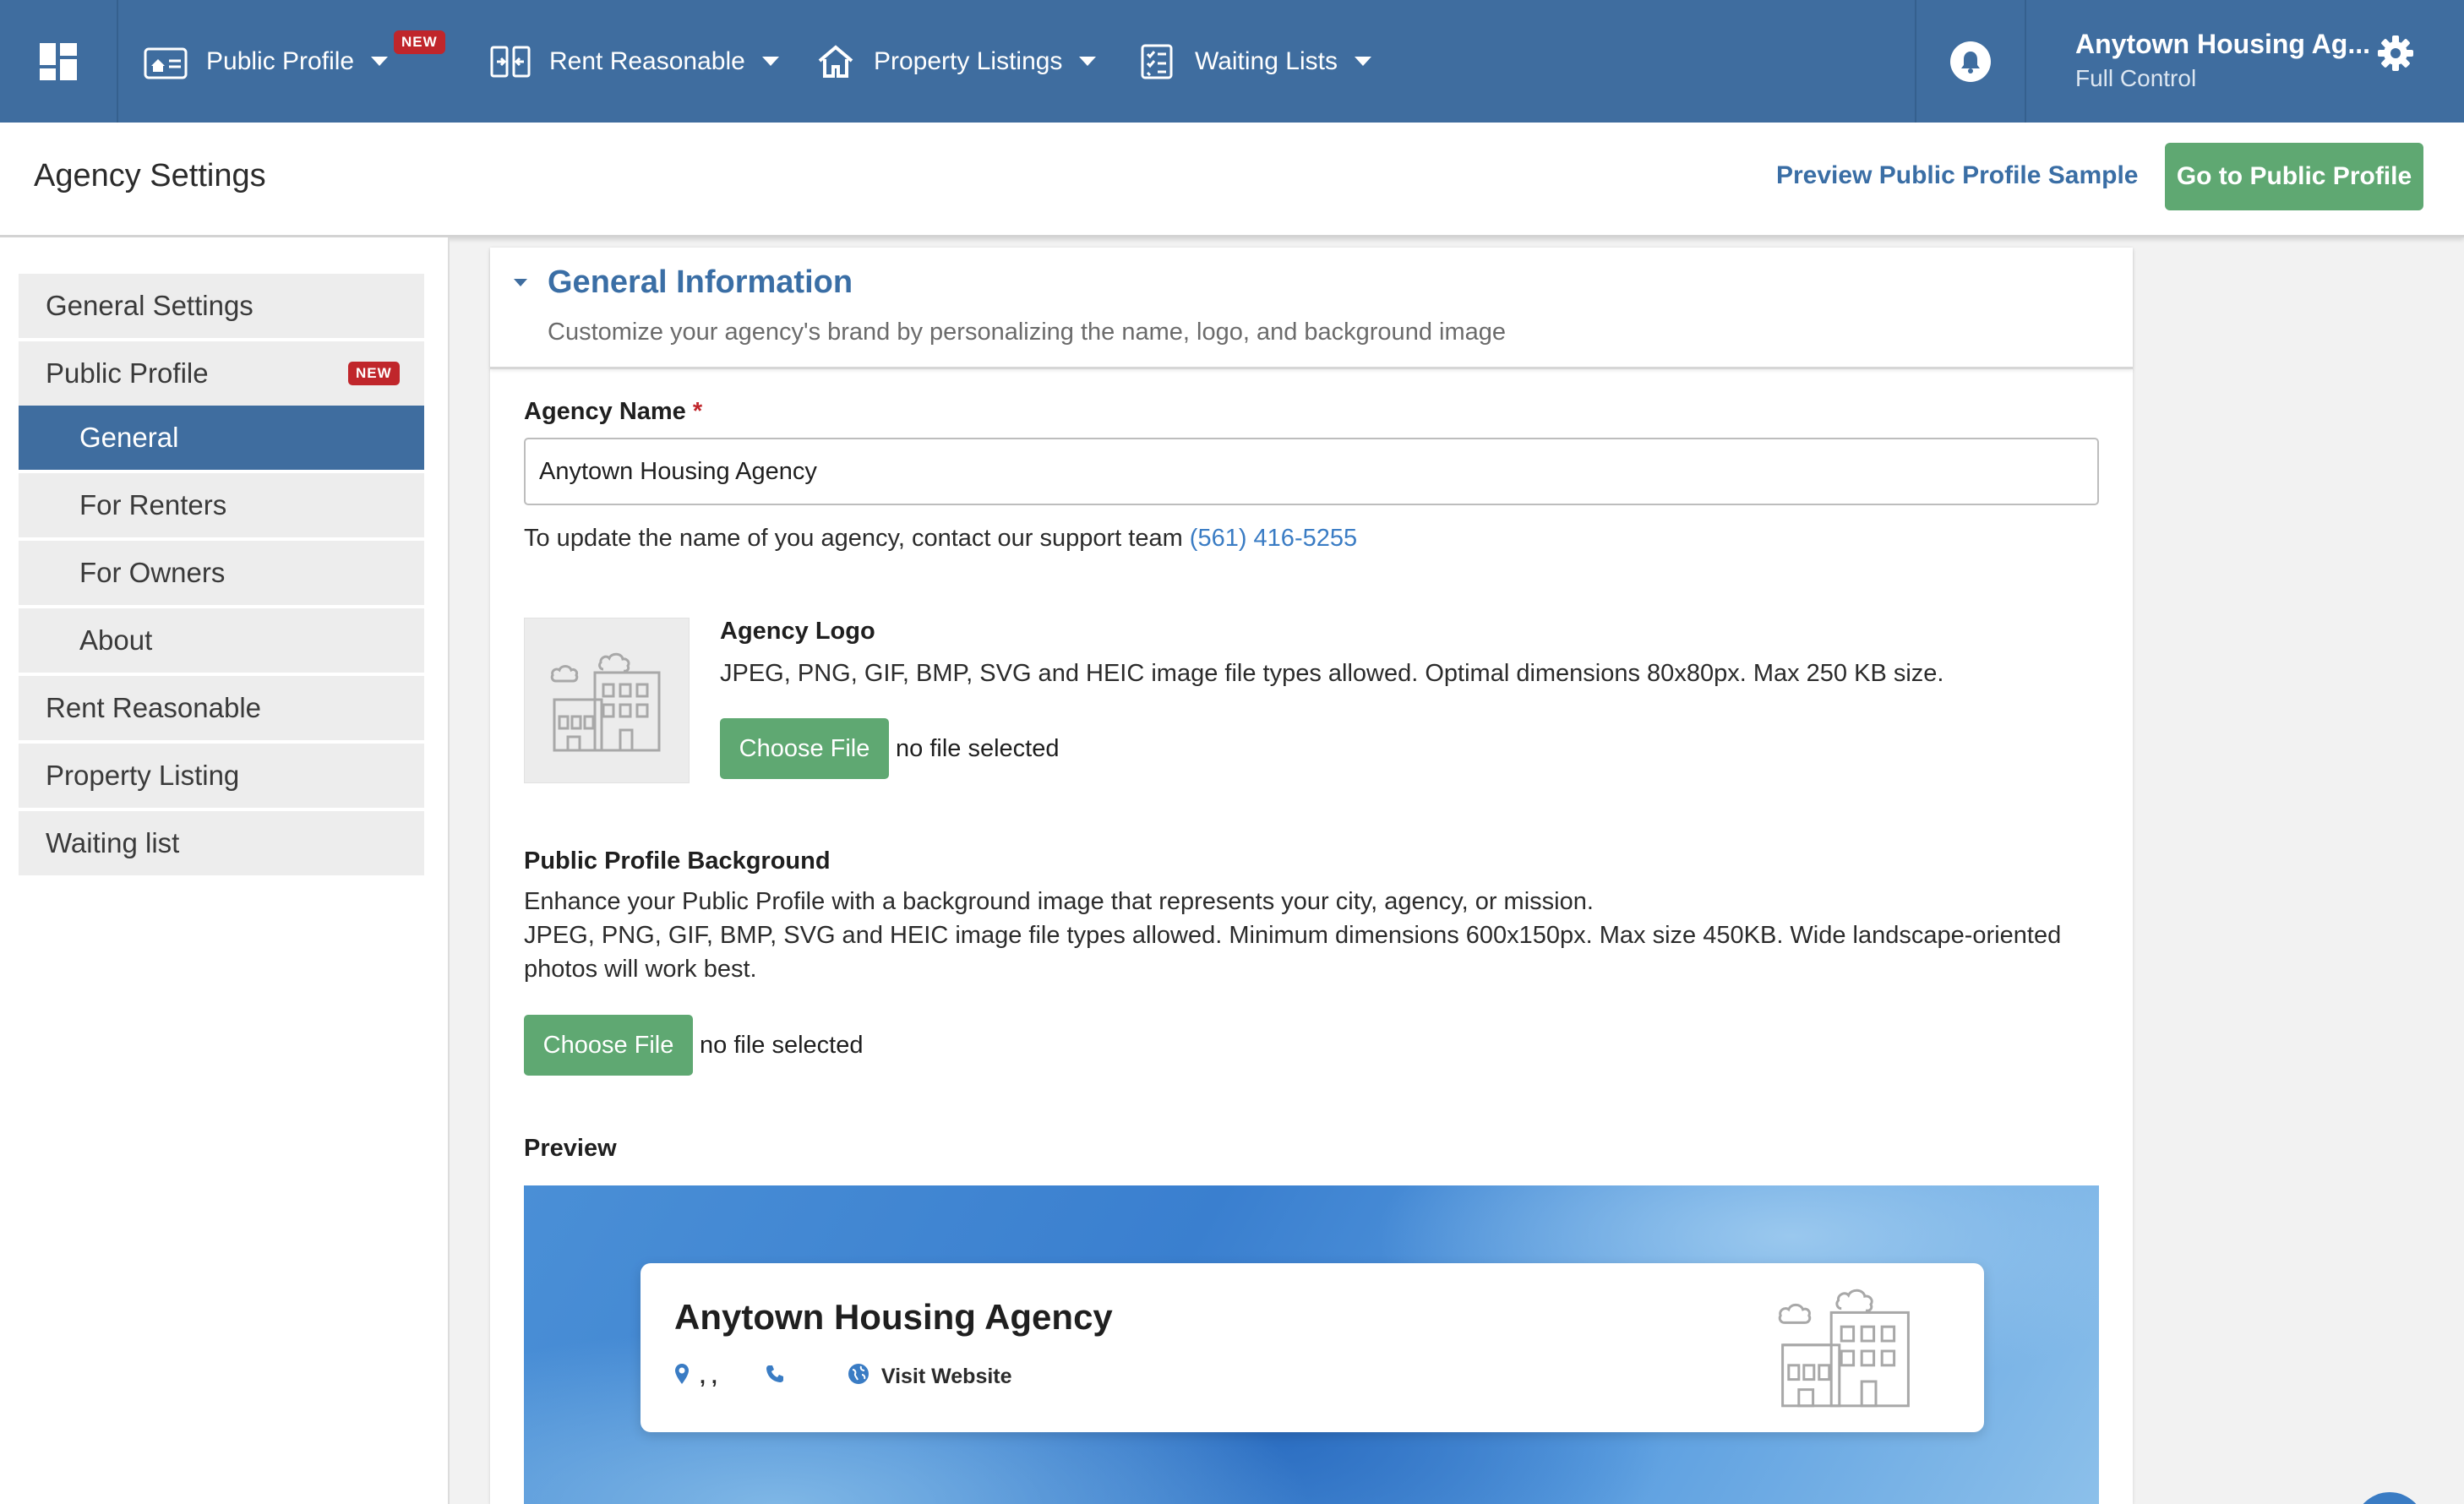 The height and width of the screenshot is (1504, 2464). I want to click on nav-waiting-lists: Waiting Lists, so click(1255, 62).